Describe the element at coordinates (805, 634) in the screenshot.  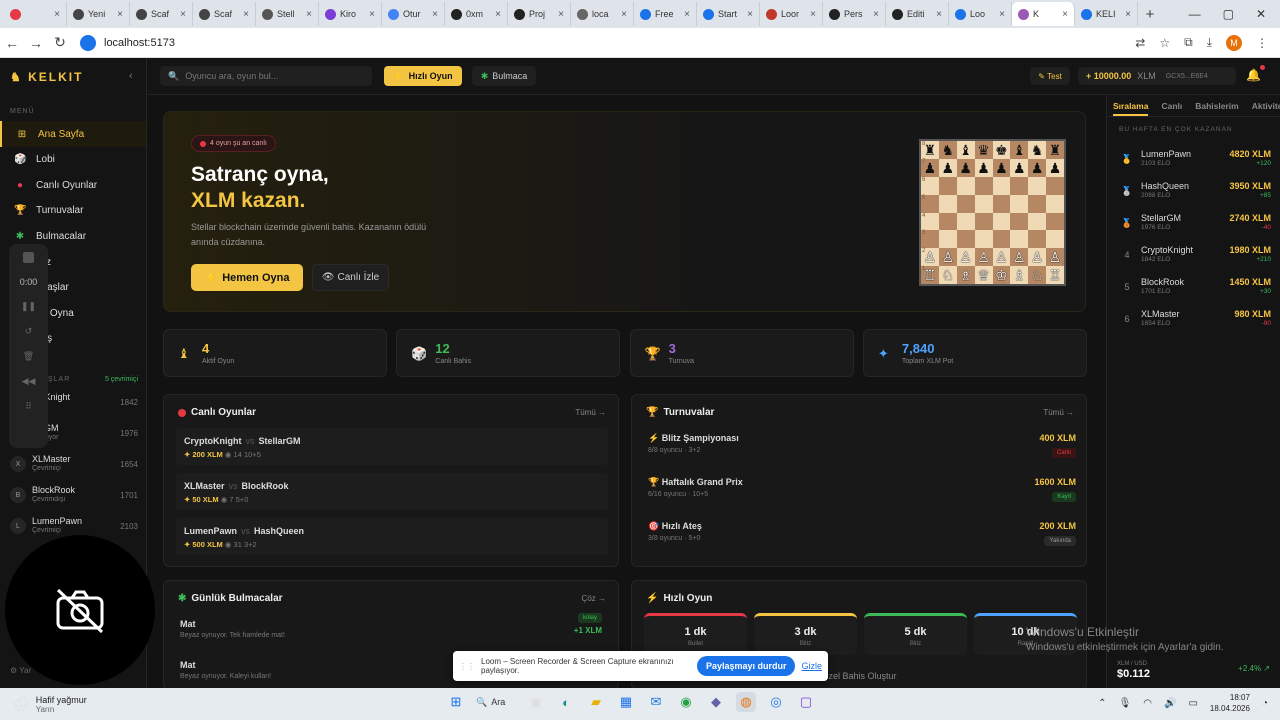
I see `quick-game-option: 3 dk Blitz` at that location.